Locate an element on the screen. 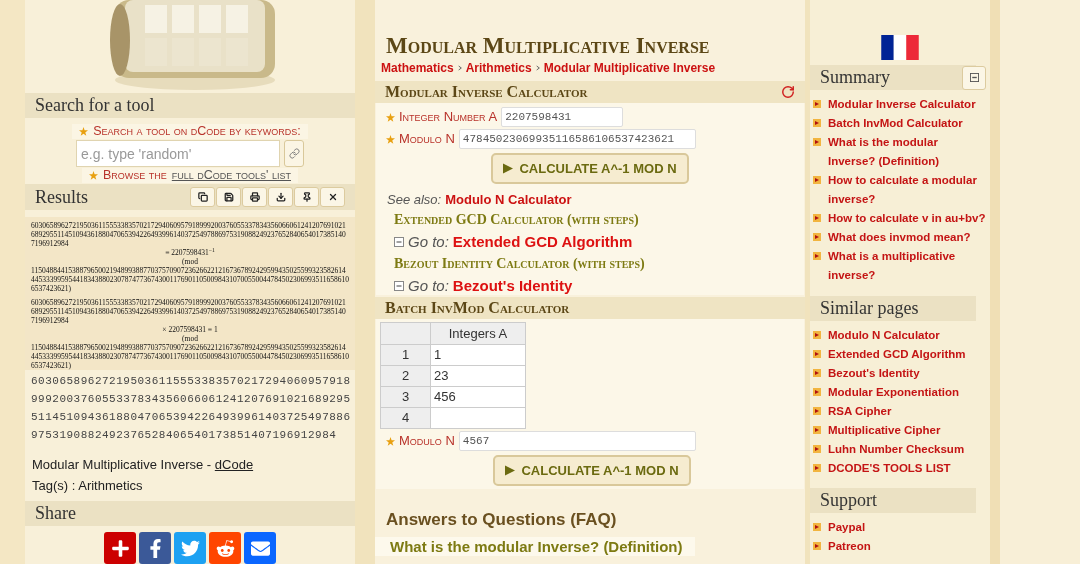 The image size is (1080, 564). goto-link: Bezout's Identity is located at coordinates (512, 286).